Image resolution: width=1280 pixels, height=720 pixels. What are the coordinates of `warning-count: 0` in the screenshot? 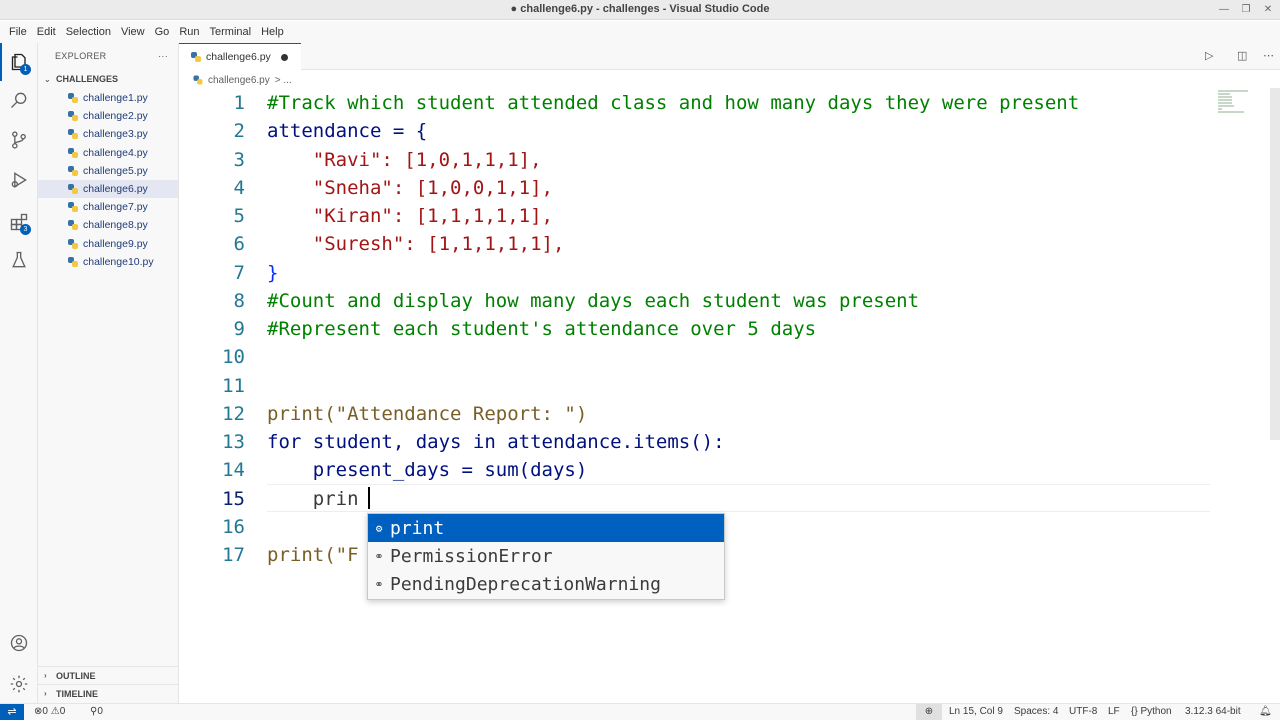 It's located at (62, 711).